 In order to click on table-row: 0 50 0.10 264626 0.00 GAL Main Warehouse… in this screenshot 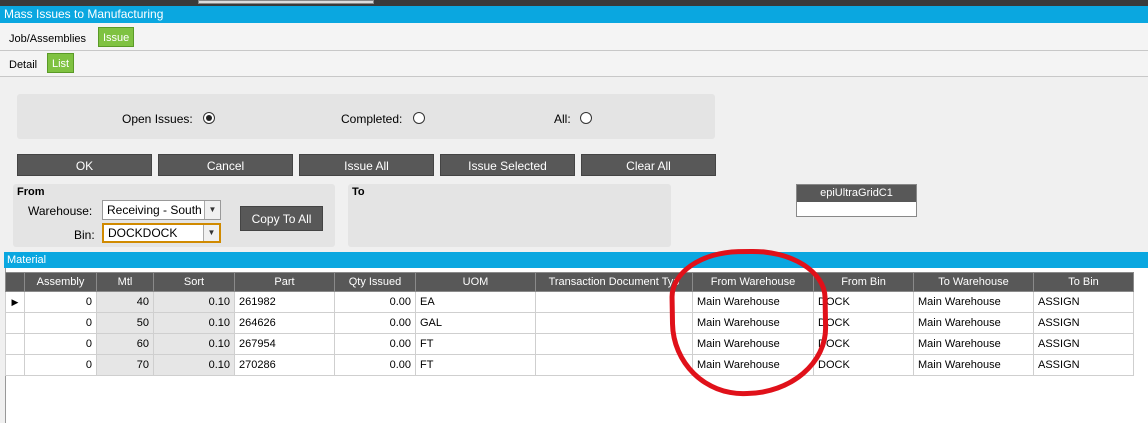, I will do `click(569, 323)`.